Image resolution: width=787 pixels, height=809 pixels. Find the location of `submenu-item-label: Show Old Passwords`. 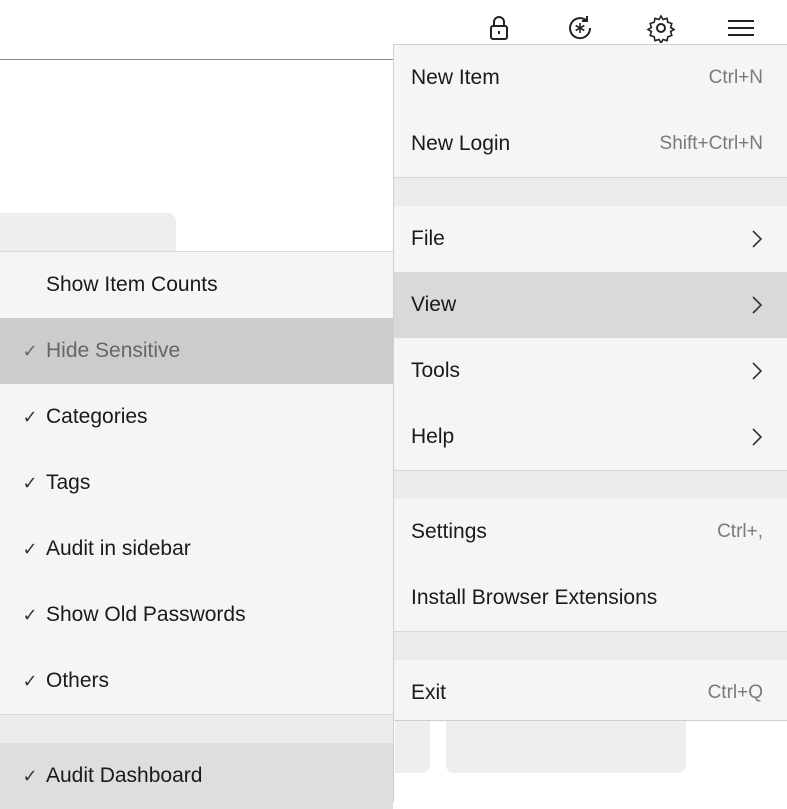

submenu-item-label: Show Old Passwords is located at coordinates (146, 614).